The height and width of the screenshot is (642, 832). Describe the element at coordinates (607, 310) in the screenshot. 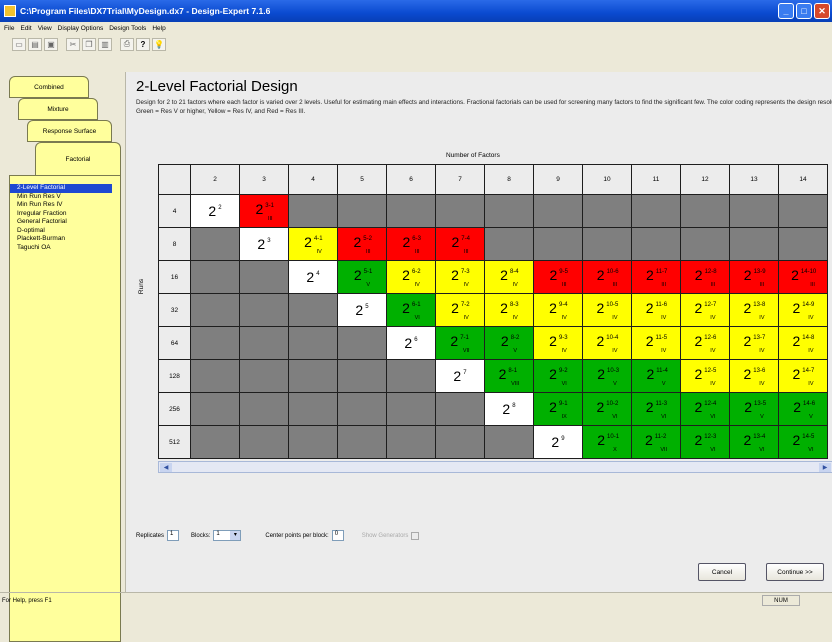

I see `design-cell: 2 10-5 IV` at that location.